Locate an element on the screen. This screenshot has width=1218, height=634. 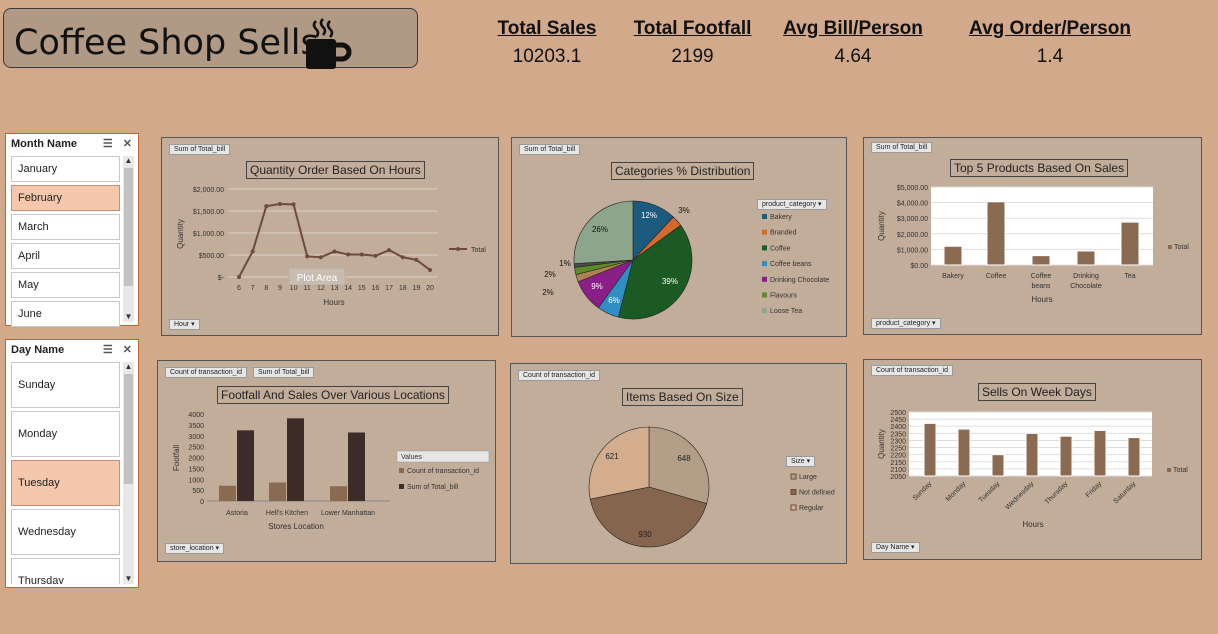
x-tick-label: Tea is located at coordinates (1129, 276).